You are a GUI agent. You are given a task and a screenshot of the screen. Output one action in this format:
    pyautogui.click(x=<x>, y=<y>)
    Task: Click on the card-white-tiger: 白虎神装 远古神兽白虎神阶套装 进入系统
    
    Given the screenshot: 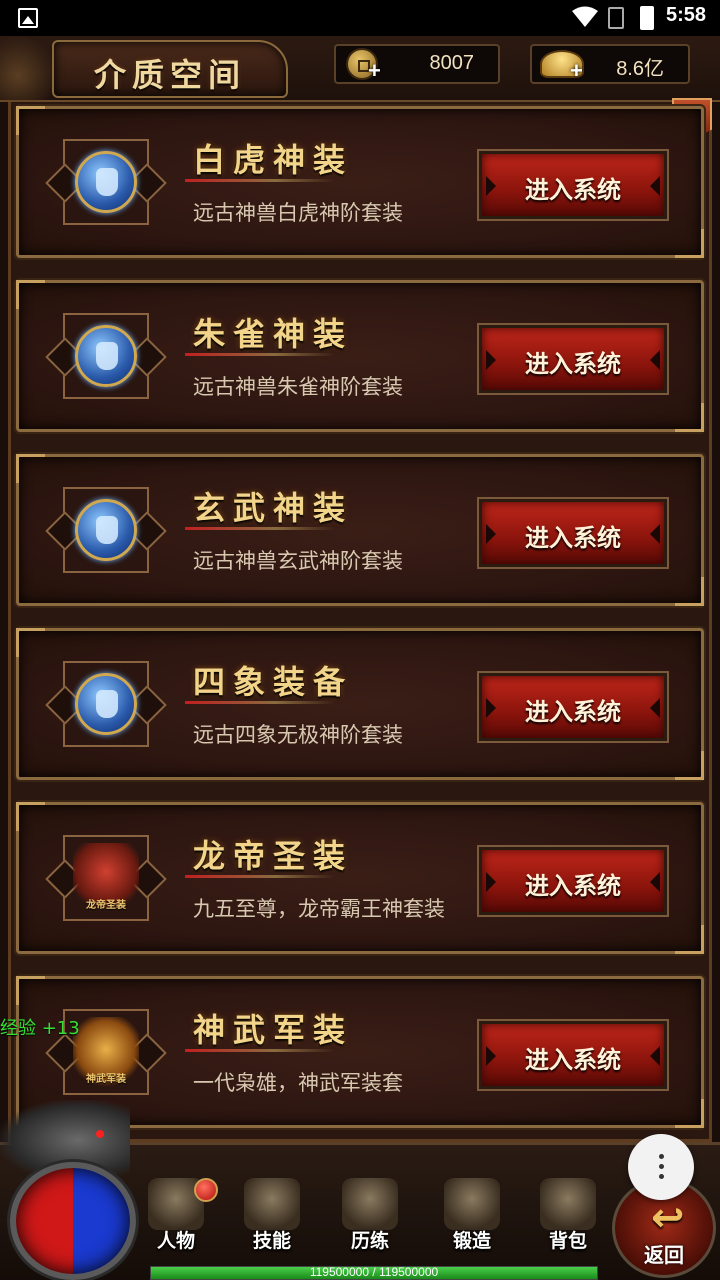 What is the action you would take?
    pyautogui.click(x=360, y=182)
    